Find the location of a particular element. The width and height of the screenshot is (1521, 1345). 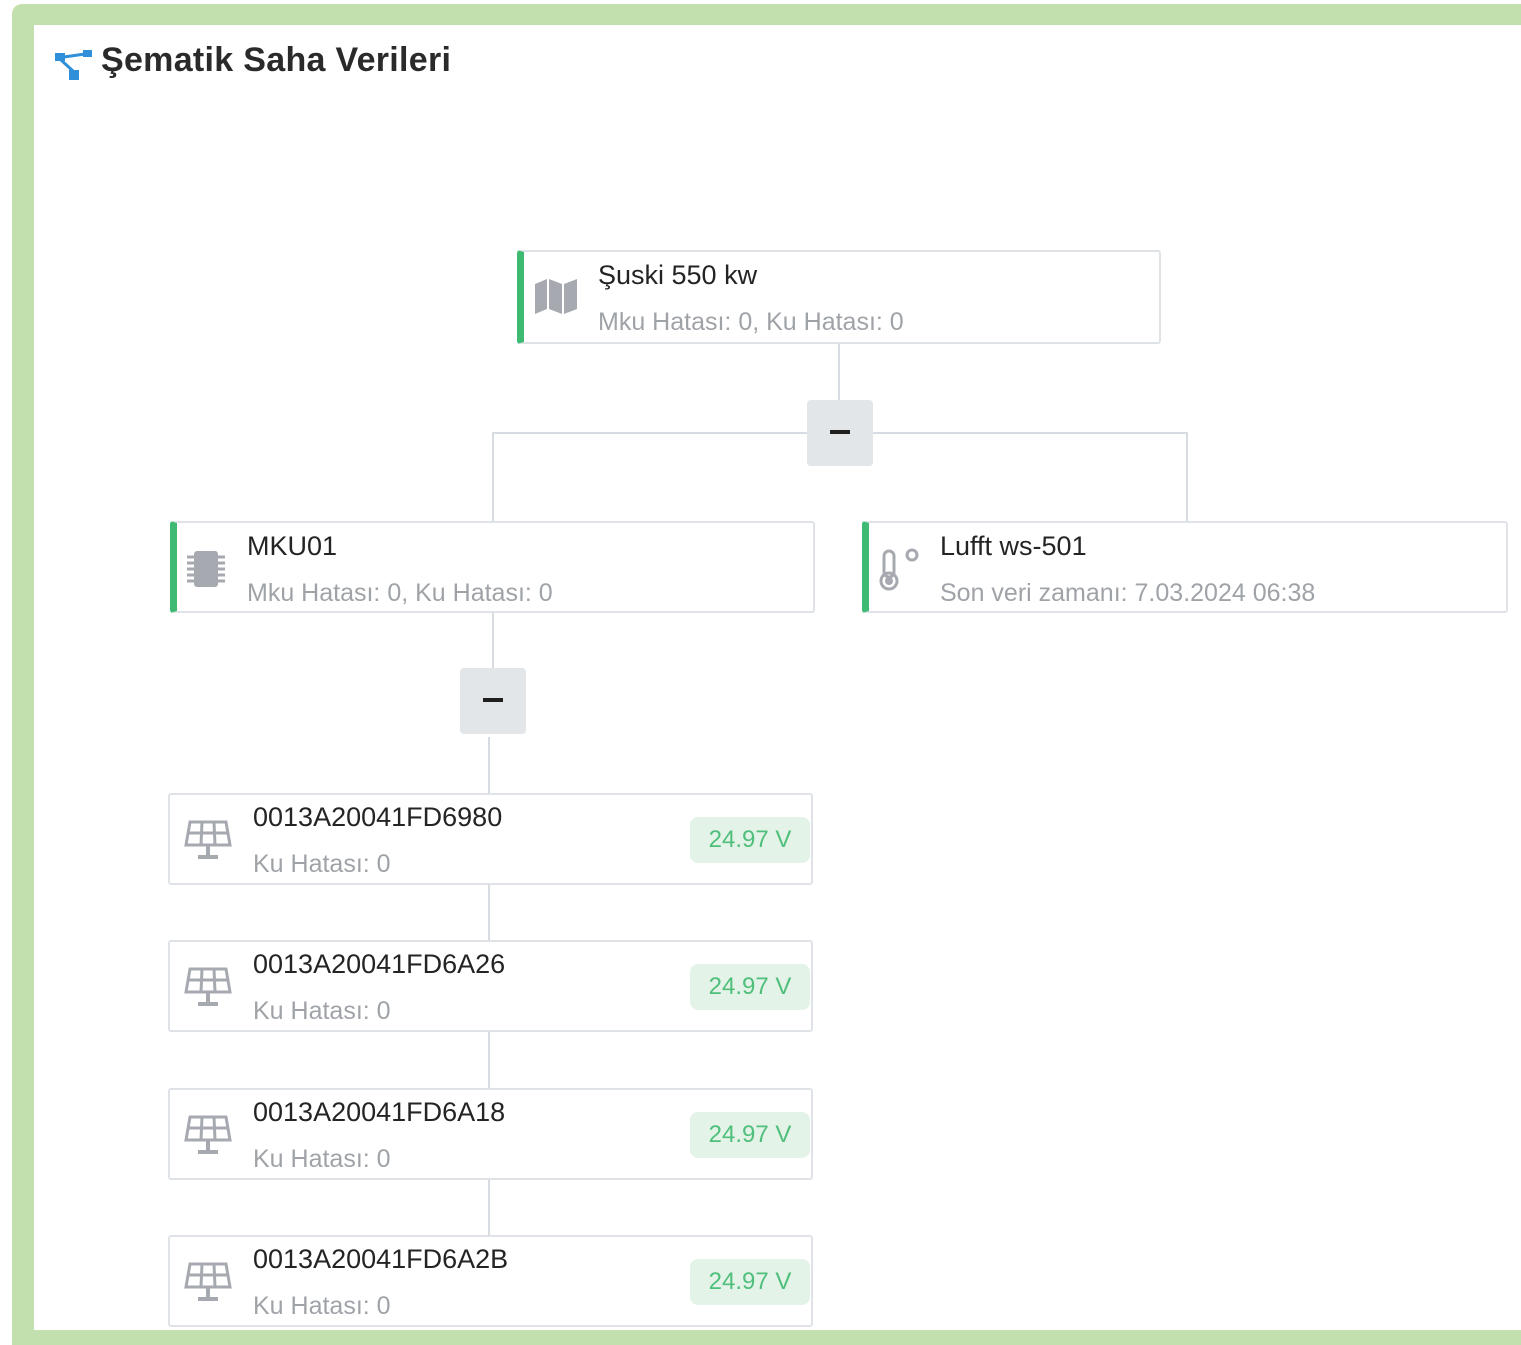

weather-station-subtitle: Son veri zamanı: 7.03.2024 06:38 is located at coordinates (1128, 593).